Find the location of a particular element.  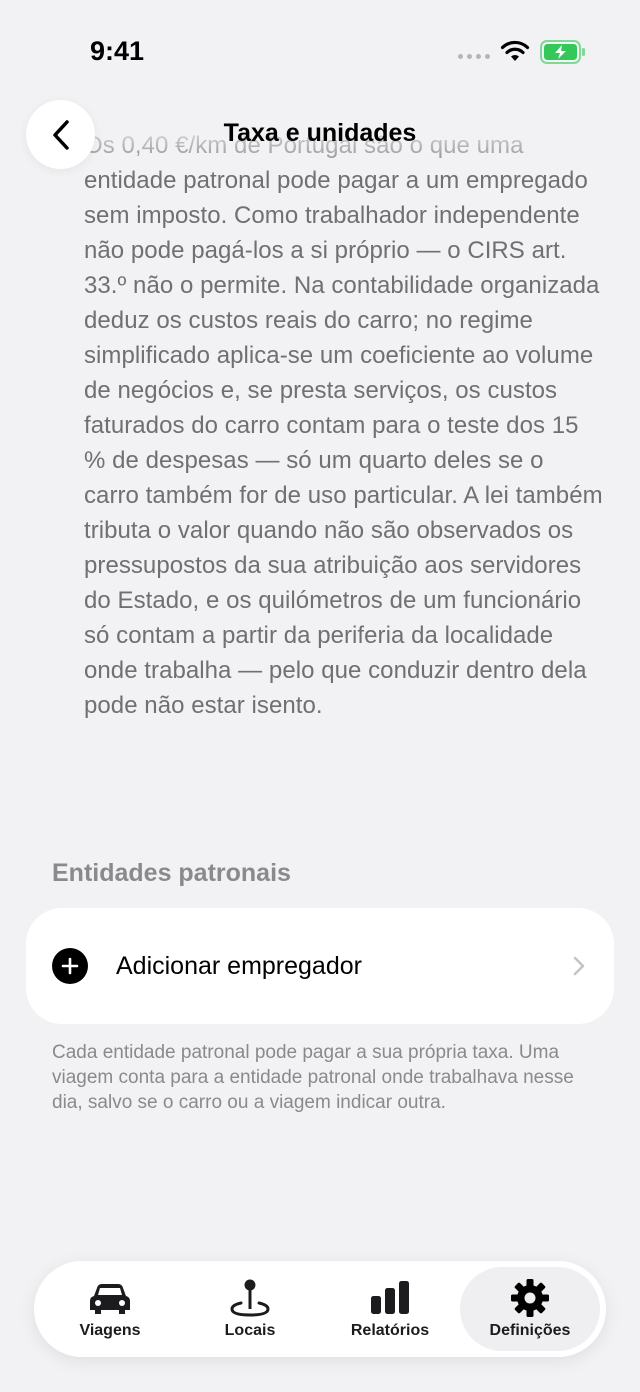

tab-trips: Viagens is located at coordinates (110, 1309).